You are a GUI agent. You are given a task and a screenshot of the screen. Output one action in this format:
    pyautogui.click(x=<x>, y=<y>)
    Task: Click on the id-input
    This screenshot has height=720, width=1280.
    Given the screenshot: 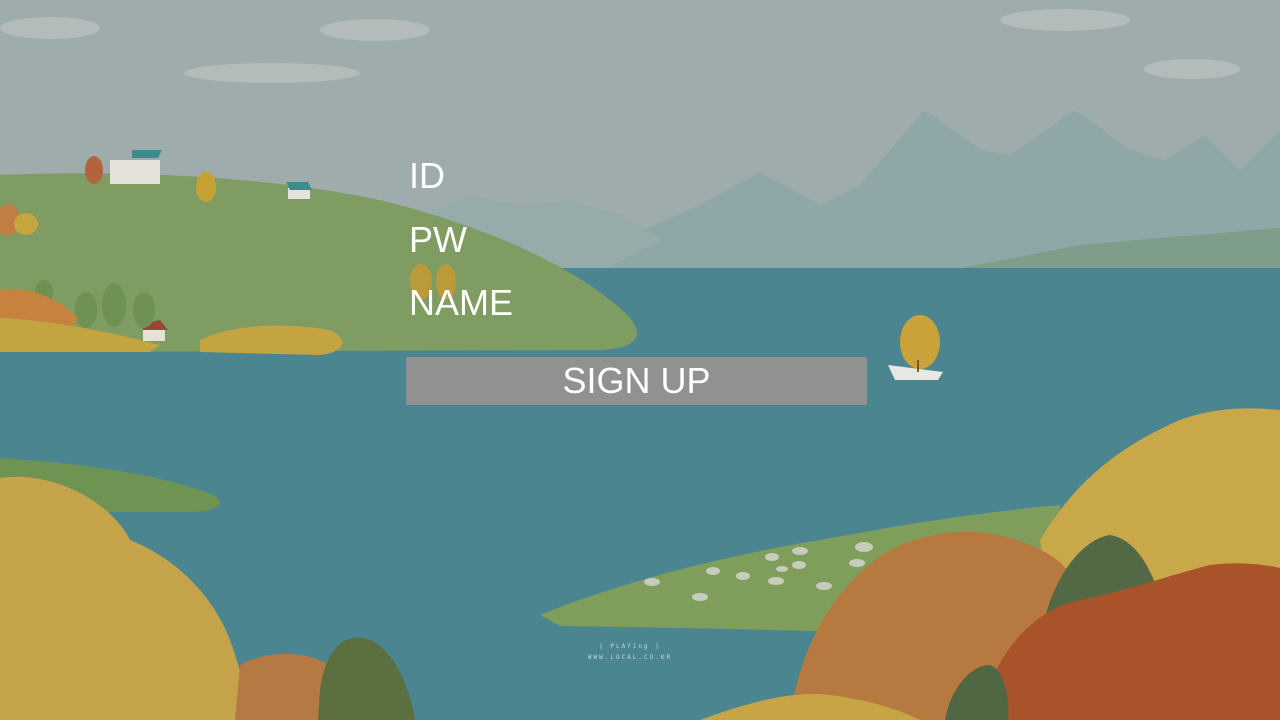 What is the action you would take?
    pyautogui.click(x=638, y=176)
    